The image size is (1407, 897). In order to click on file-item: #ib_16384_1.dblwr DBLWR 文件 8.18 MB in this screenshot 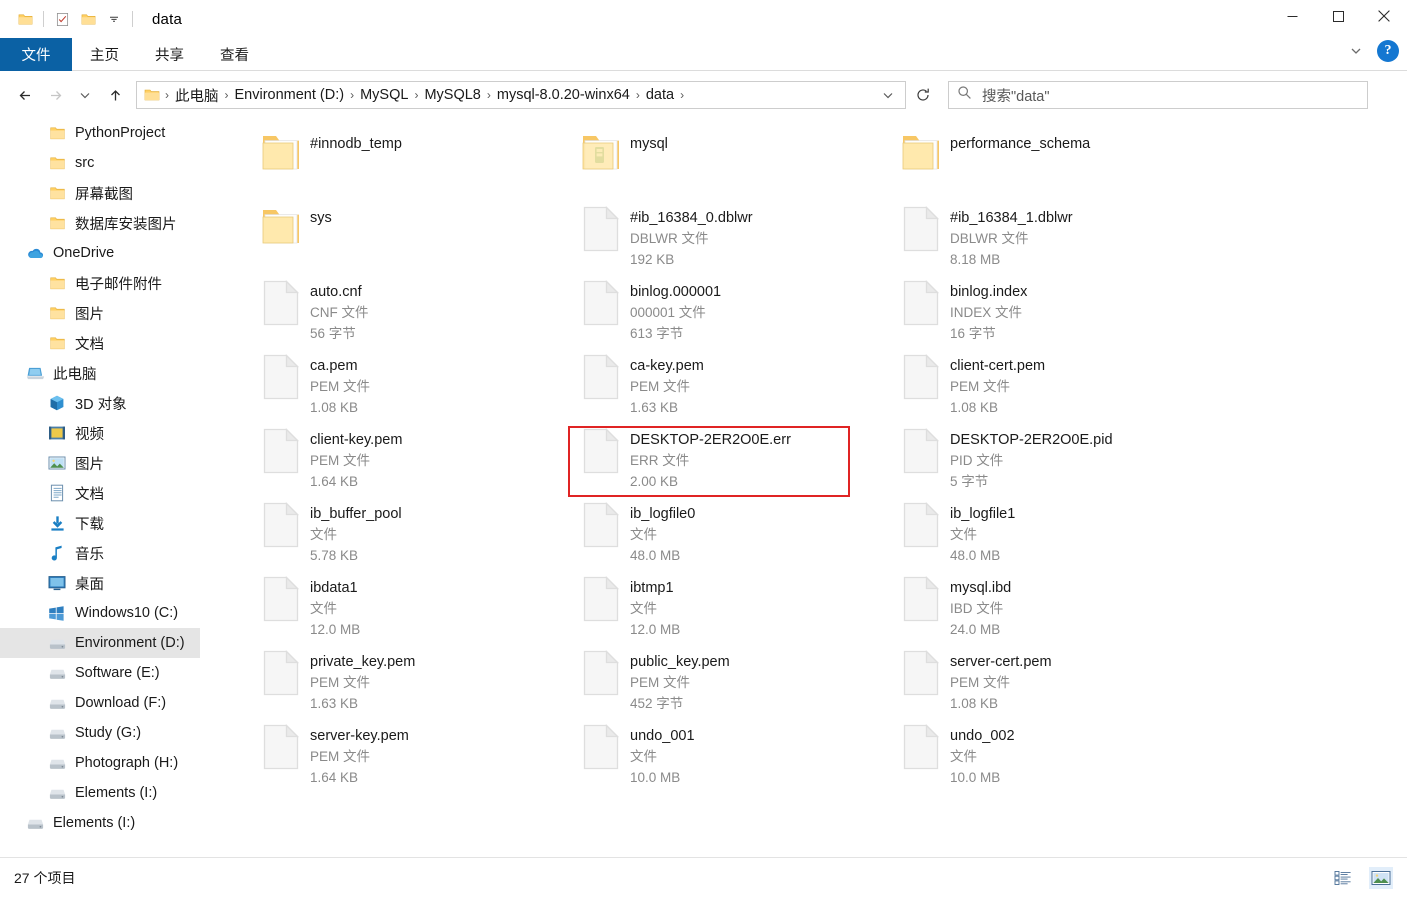, I will do `click(1052, 239)`.